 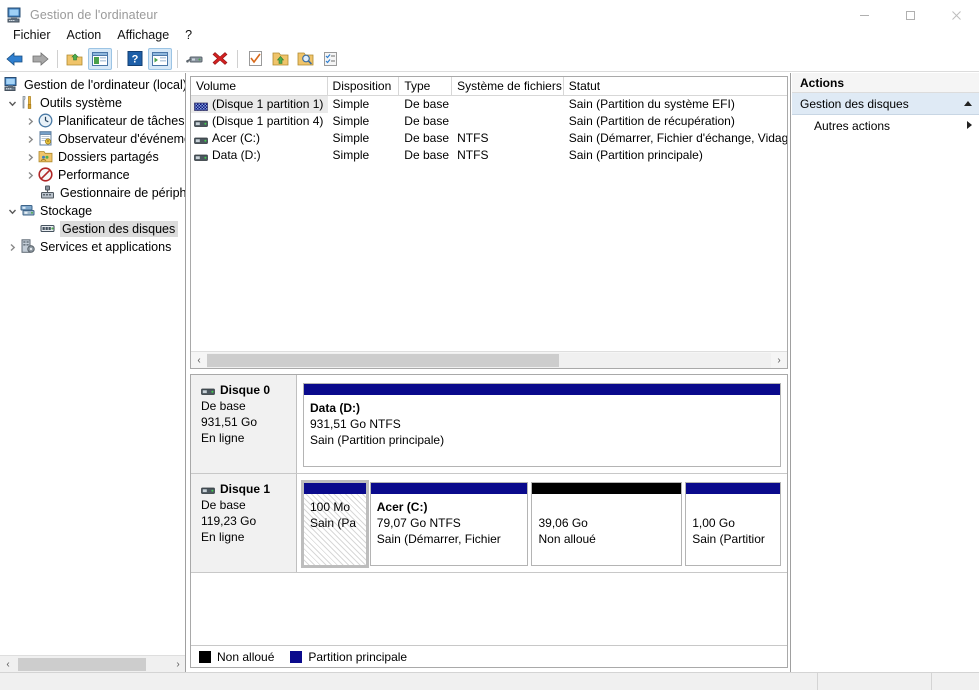 What do you see at coordinates (675, 86) in the screenshot?
I see `column-header-statut: Statut` at bounding box center [675, 86].